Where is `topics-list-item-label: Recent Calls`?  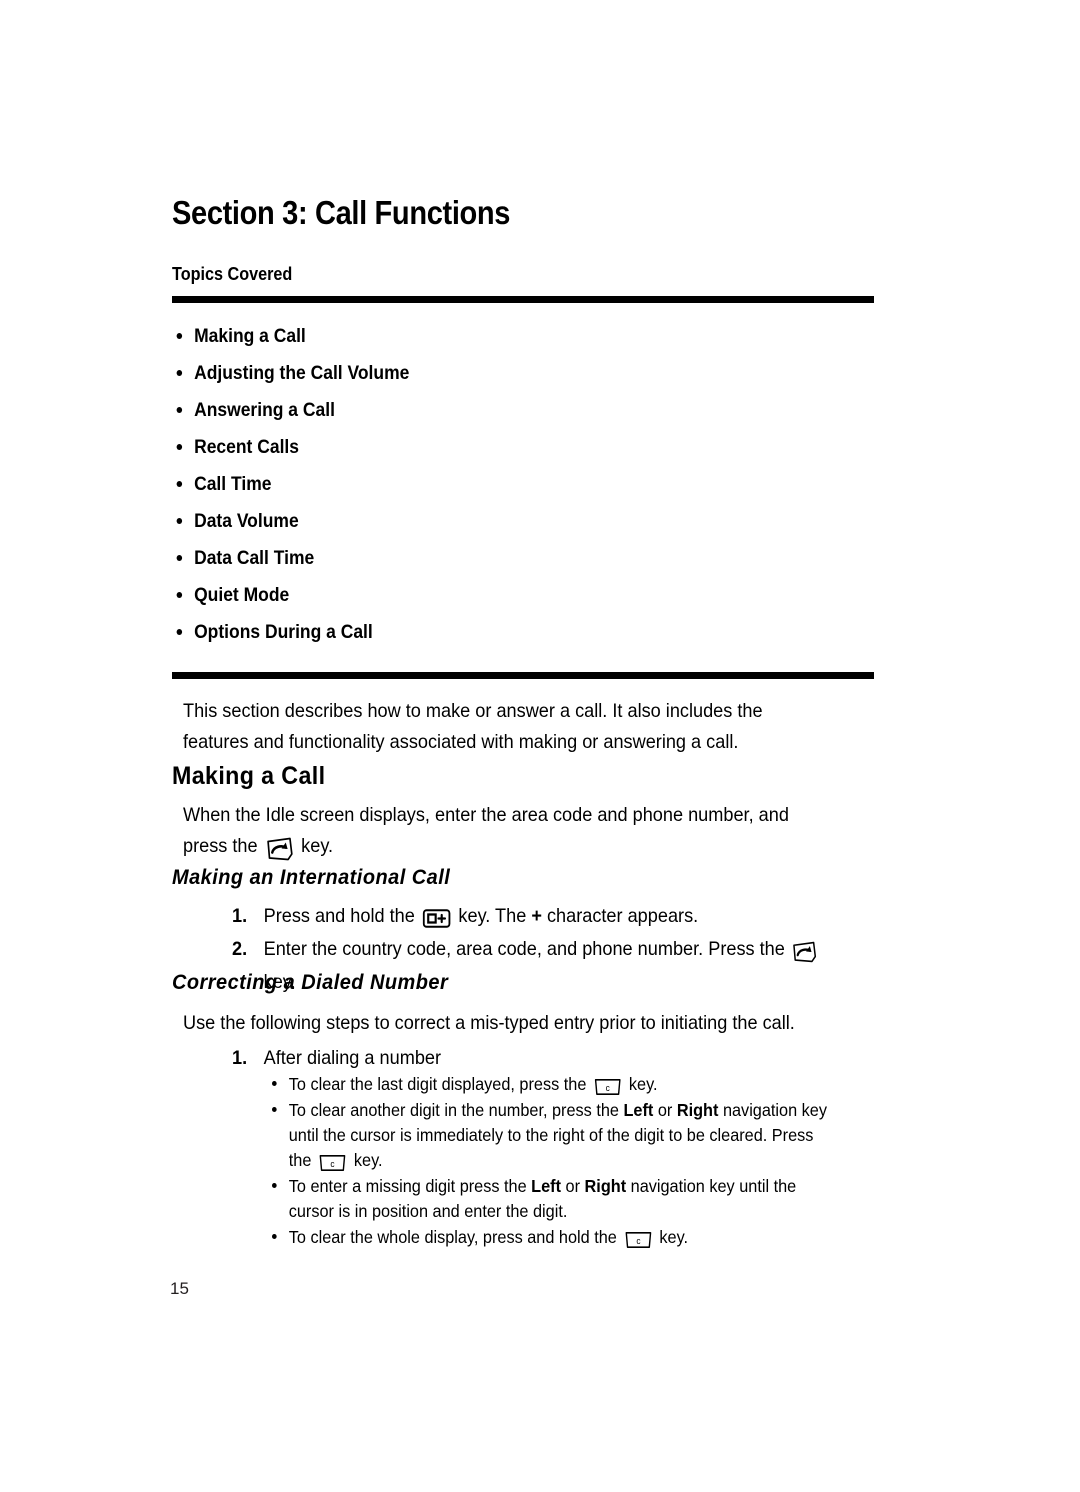 topics-list-item-label: Recent Calls is located at coordinates (247, 447).